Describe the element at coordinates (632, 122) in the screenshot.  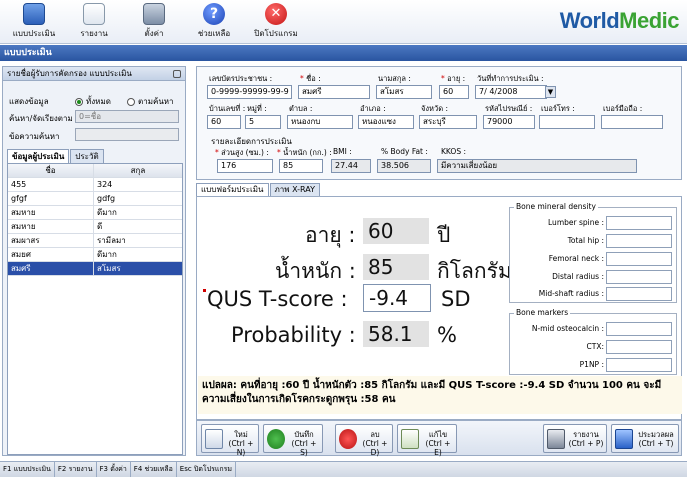
I see `mobile-field` at that location.